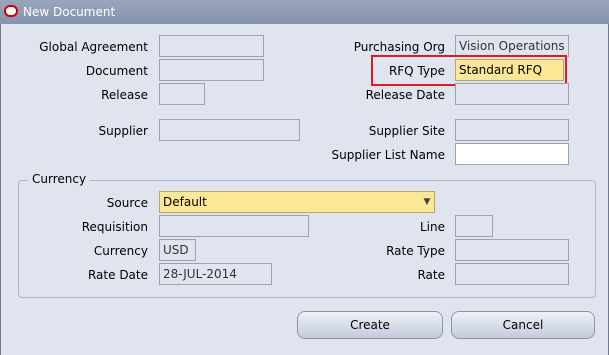 This screenshot has height=355, width=609. Describe the element at coordinates (297, 202) in the screenshot. I see `source-select: Default` at that location.